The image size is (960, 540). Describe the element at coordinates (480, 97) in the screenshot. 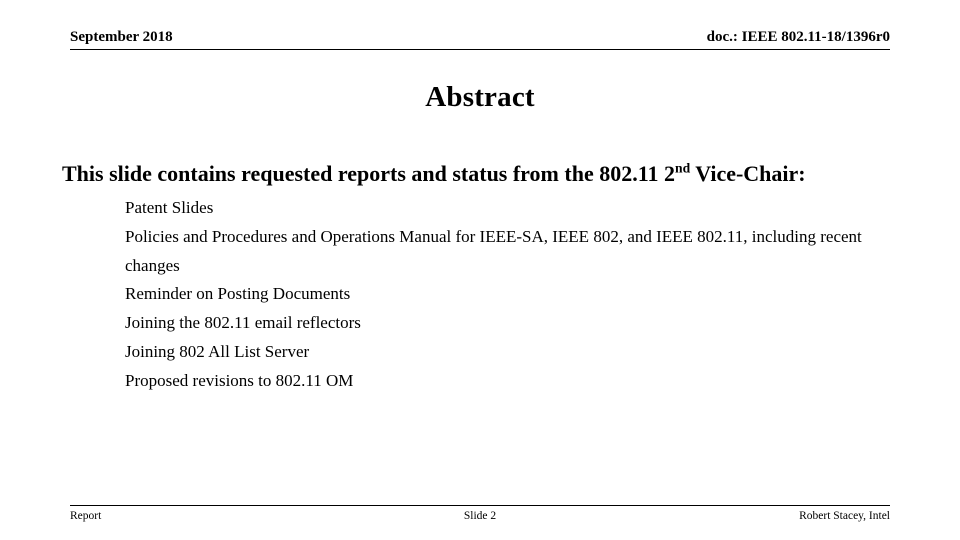

I see `page-title: Abstract` at that location.